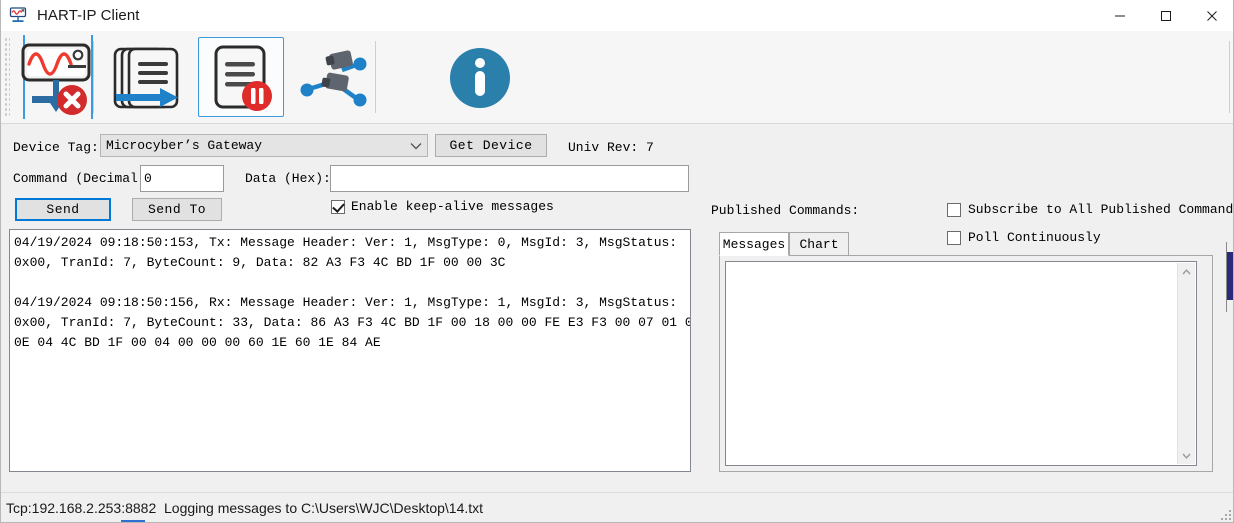 This screenshot has width=1234, height=523. I want to click on tab-messages: Messages, so click(754, 244).